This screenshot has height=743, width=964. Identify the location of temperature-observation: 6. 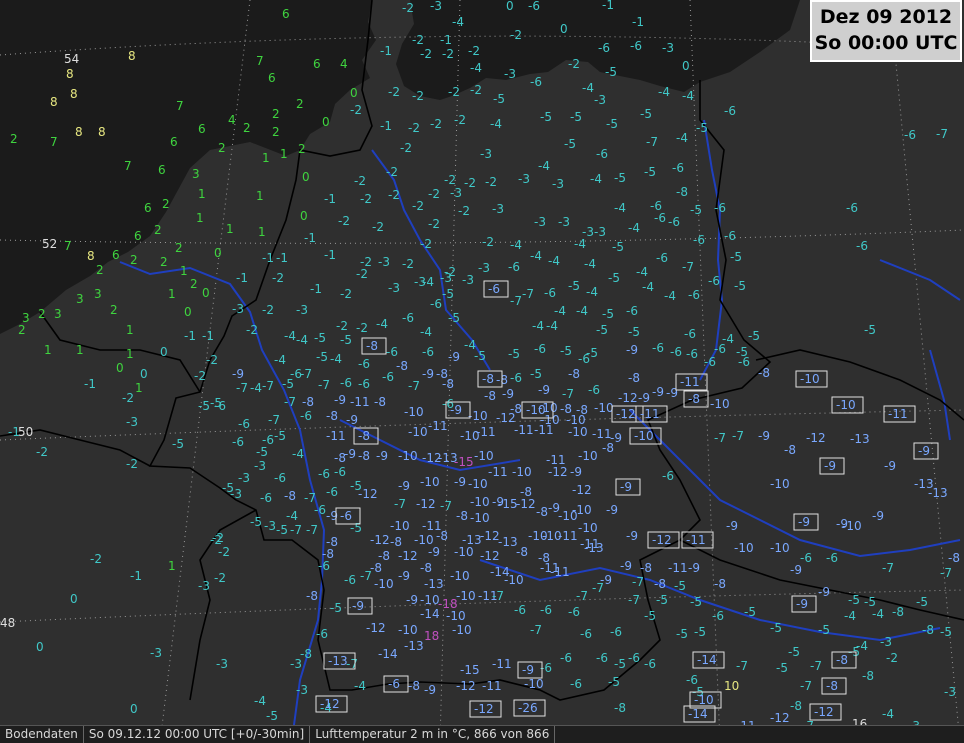
(162, 170).